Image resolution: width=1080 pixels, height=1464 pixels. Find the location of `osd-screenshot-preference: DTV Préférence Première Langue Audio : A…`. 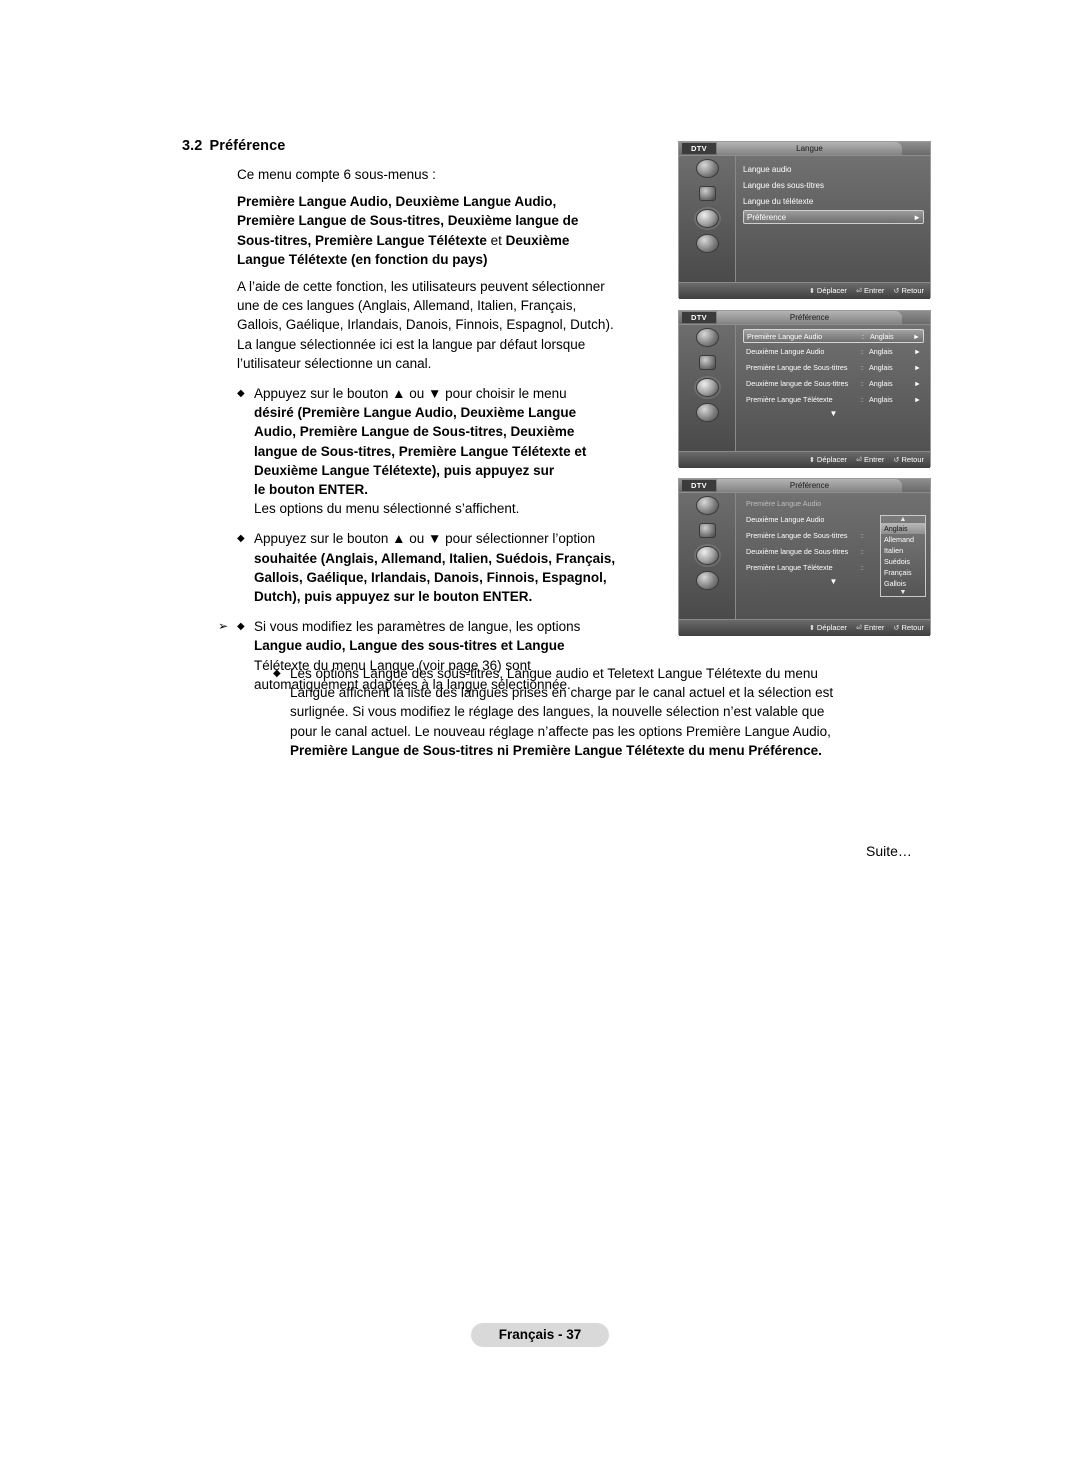

osd-screenshot-preference: DTV Préférence Première Langue Audio : A… is located at coordinates (804, 389).